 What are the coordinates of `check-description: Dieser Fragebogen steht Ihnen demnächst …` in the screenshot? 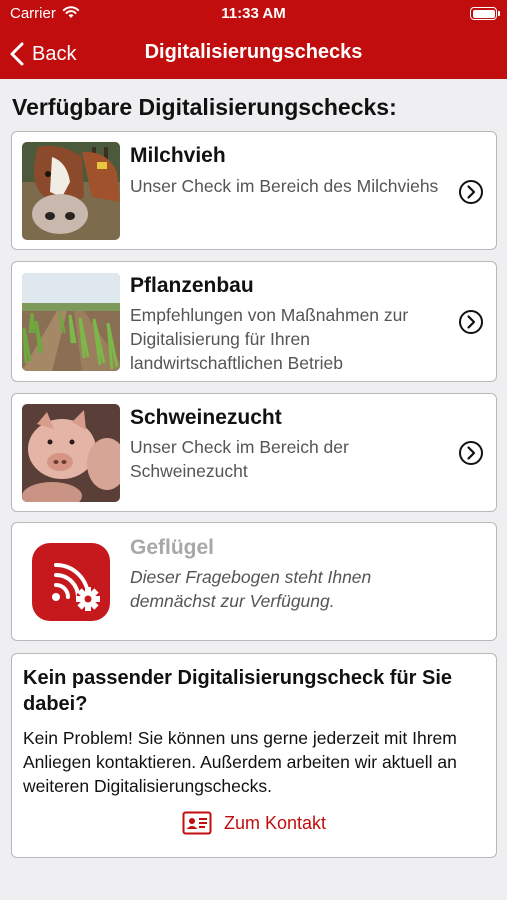 It's located at (251, 589).